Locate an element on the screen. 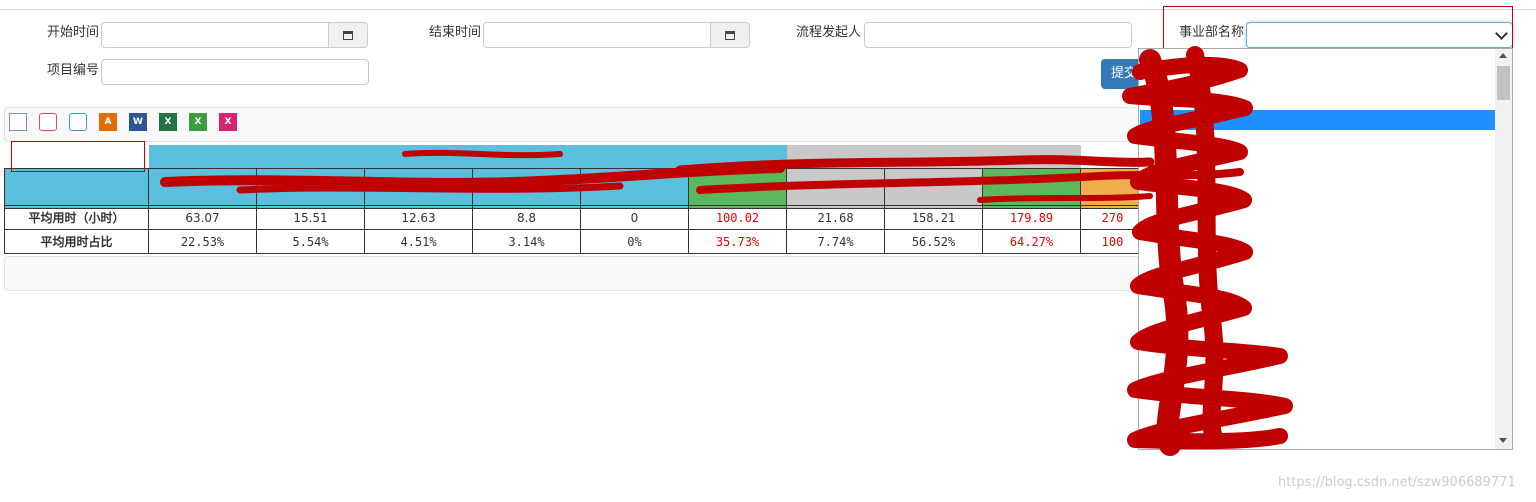 This screenshot has height=502, width=1536. table-cell: 64.27% is located at coordinates (1031, 241).